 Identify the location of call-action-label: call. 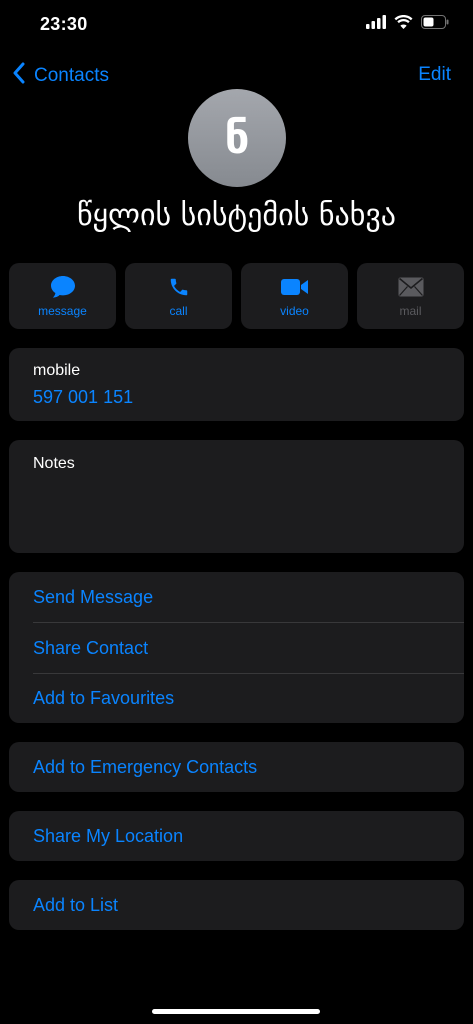
(178, 311).